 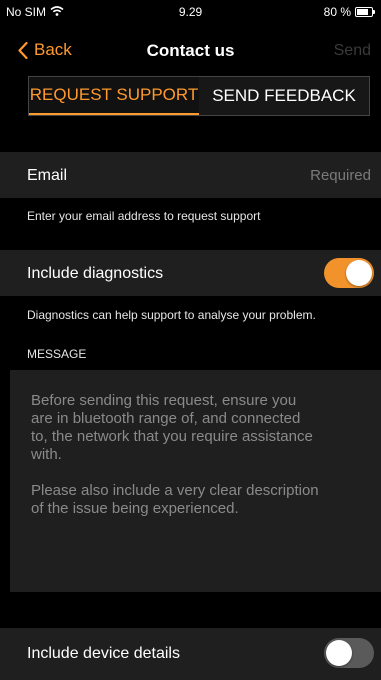 I want to click on device-details-toggle, so click(x=349, y=653).